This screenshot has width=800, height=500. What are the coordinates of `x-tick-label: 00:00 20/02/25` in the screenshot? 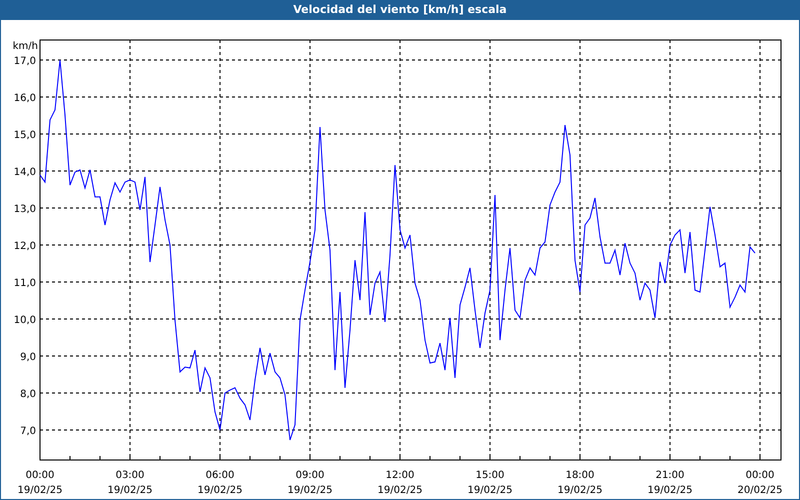 It's located at (760, 483).